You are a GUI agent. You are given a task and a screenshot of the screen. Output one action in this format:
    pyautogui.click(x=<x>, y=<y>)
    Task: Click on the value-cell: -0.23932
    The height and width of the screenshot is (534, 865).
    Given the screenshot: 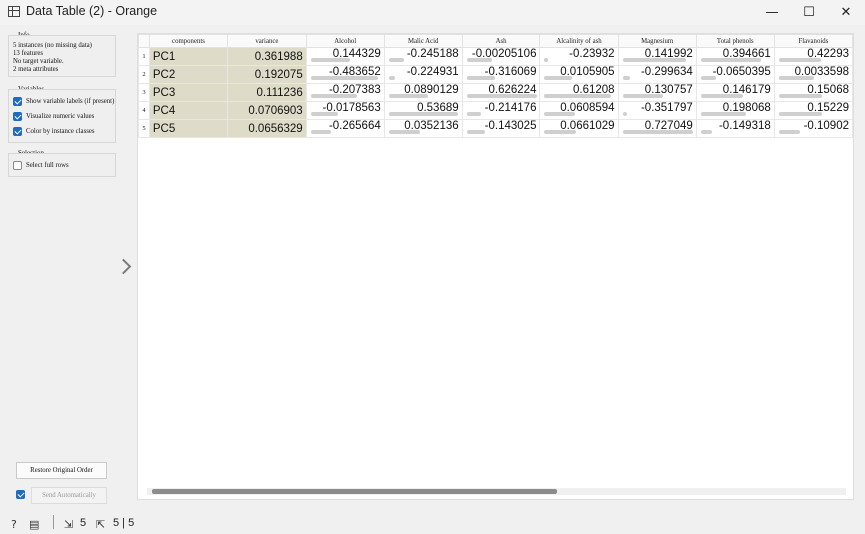 What is the action you would take?
    pyautogui.click(x=579, y=56)
    